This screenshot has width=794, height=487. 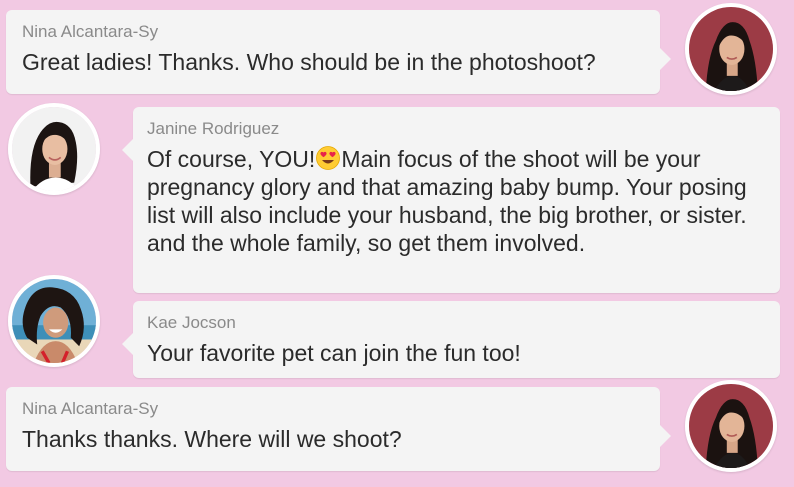 I want to click on avatar-kae-image, so click(x=54, y=321).